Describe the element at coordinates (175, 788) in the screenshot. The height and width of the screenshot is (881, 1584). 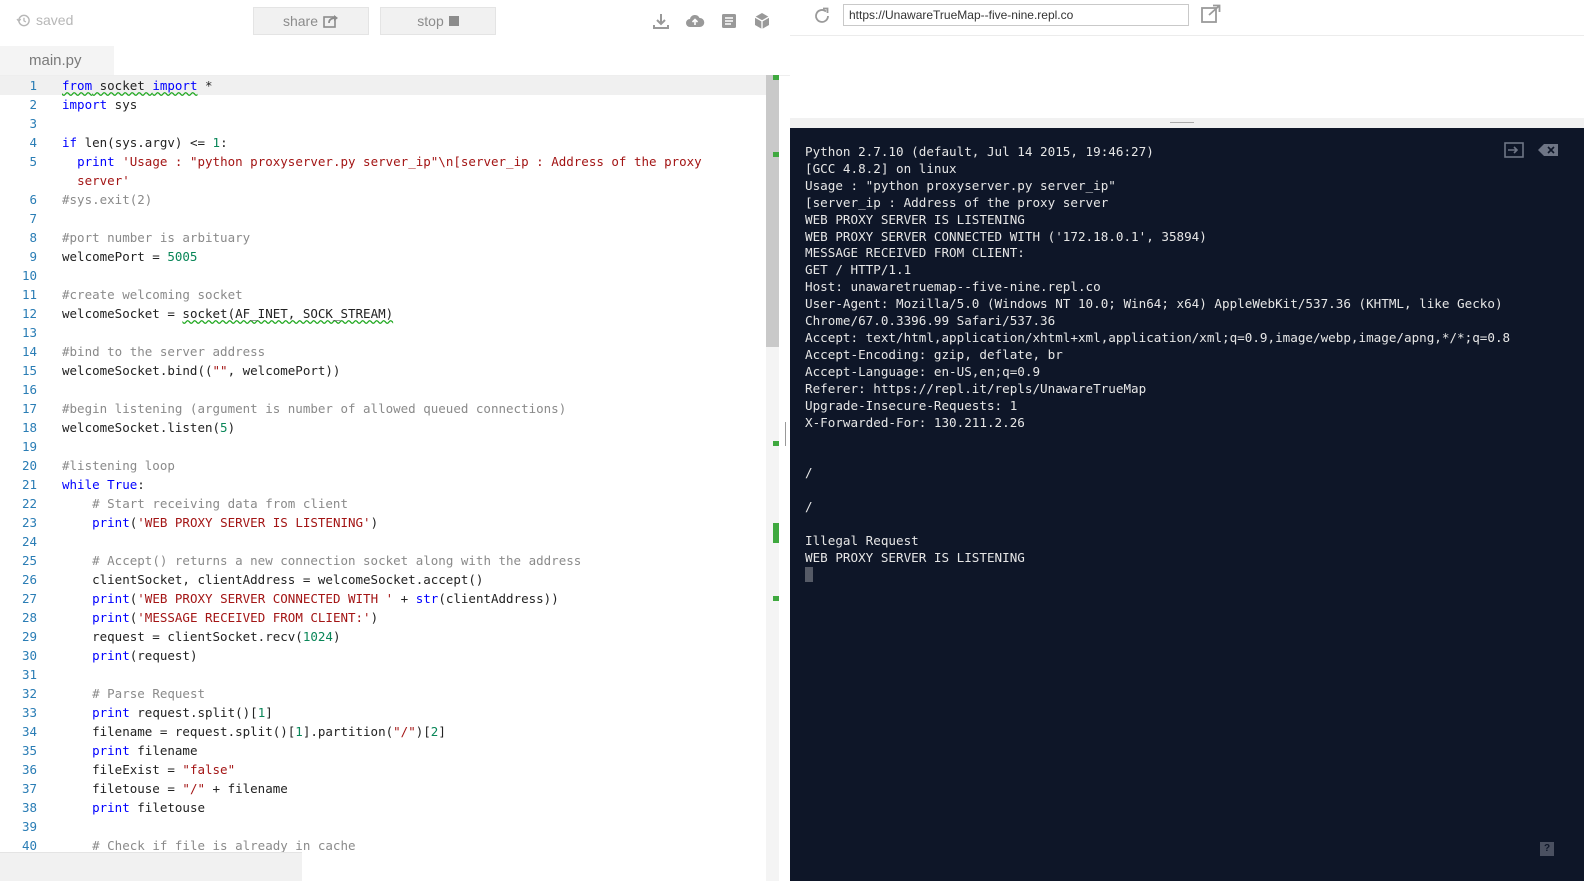
I see `code-text: filetouse = "/" + filename` at that location.